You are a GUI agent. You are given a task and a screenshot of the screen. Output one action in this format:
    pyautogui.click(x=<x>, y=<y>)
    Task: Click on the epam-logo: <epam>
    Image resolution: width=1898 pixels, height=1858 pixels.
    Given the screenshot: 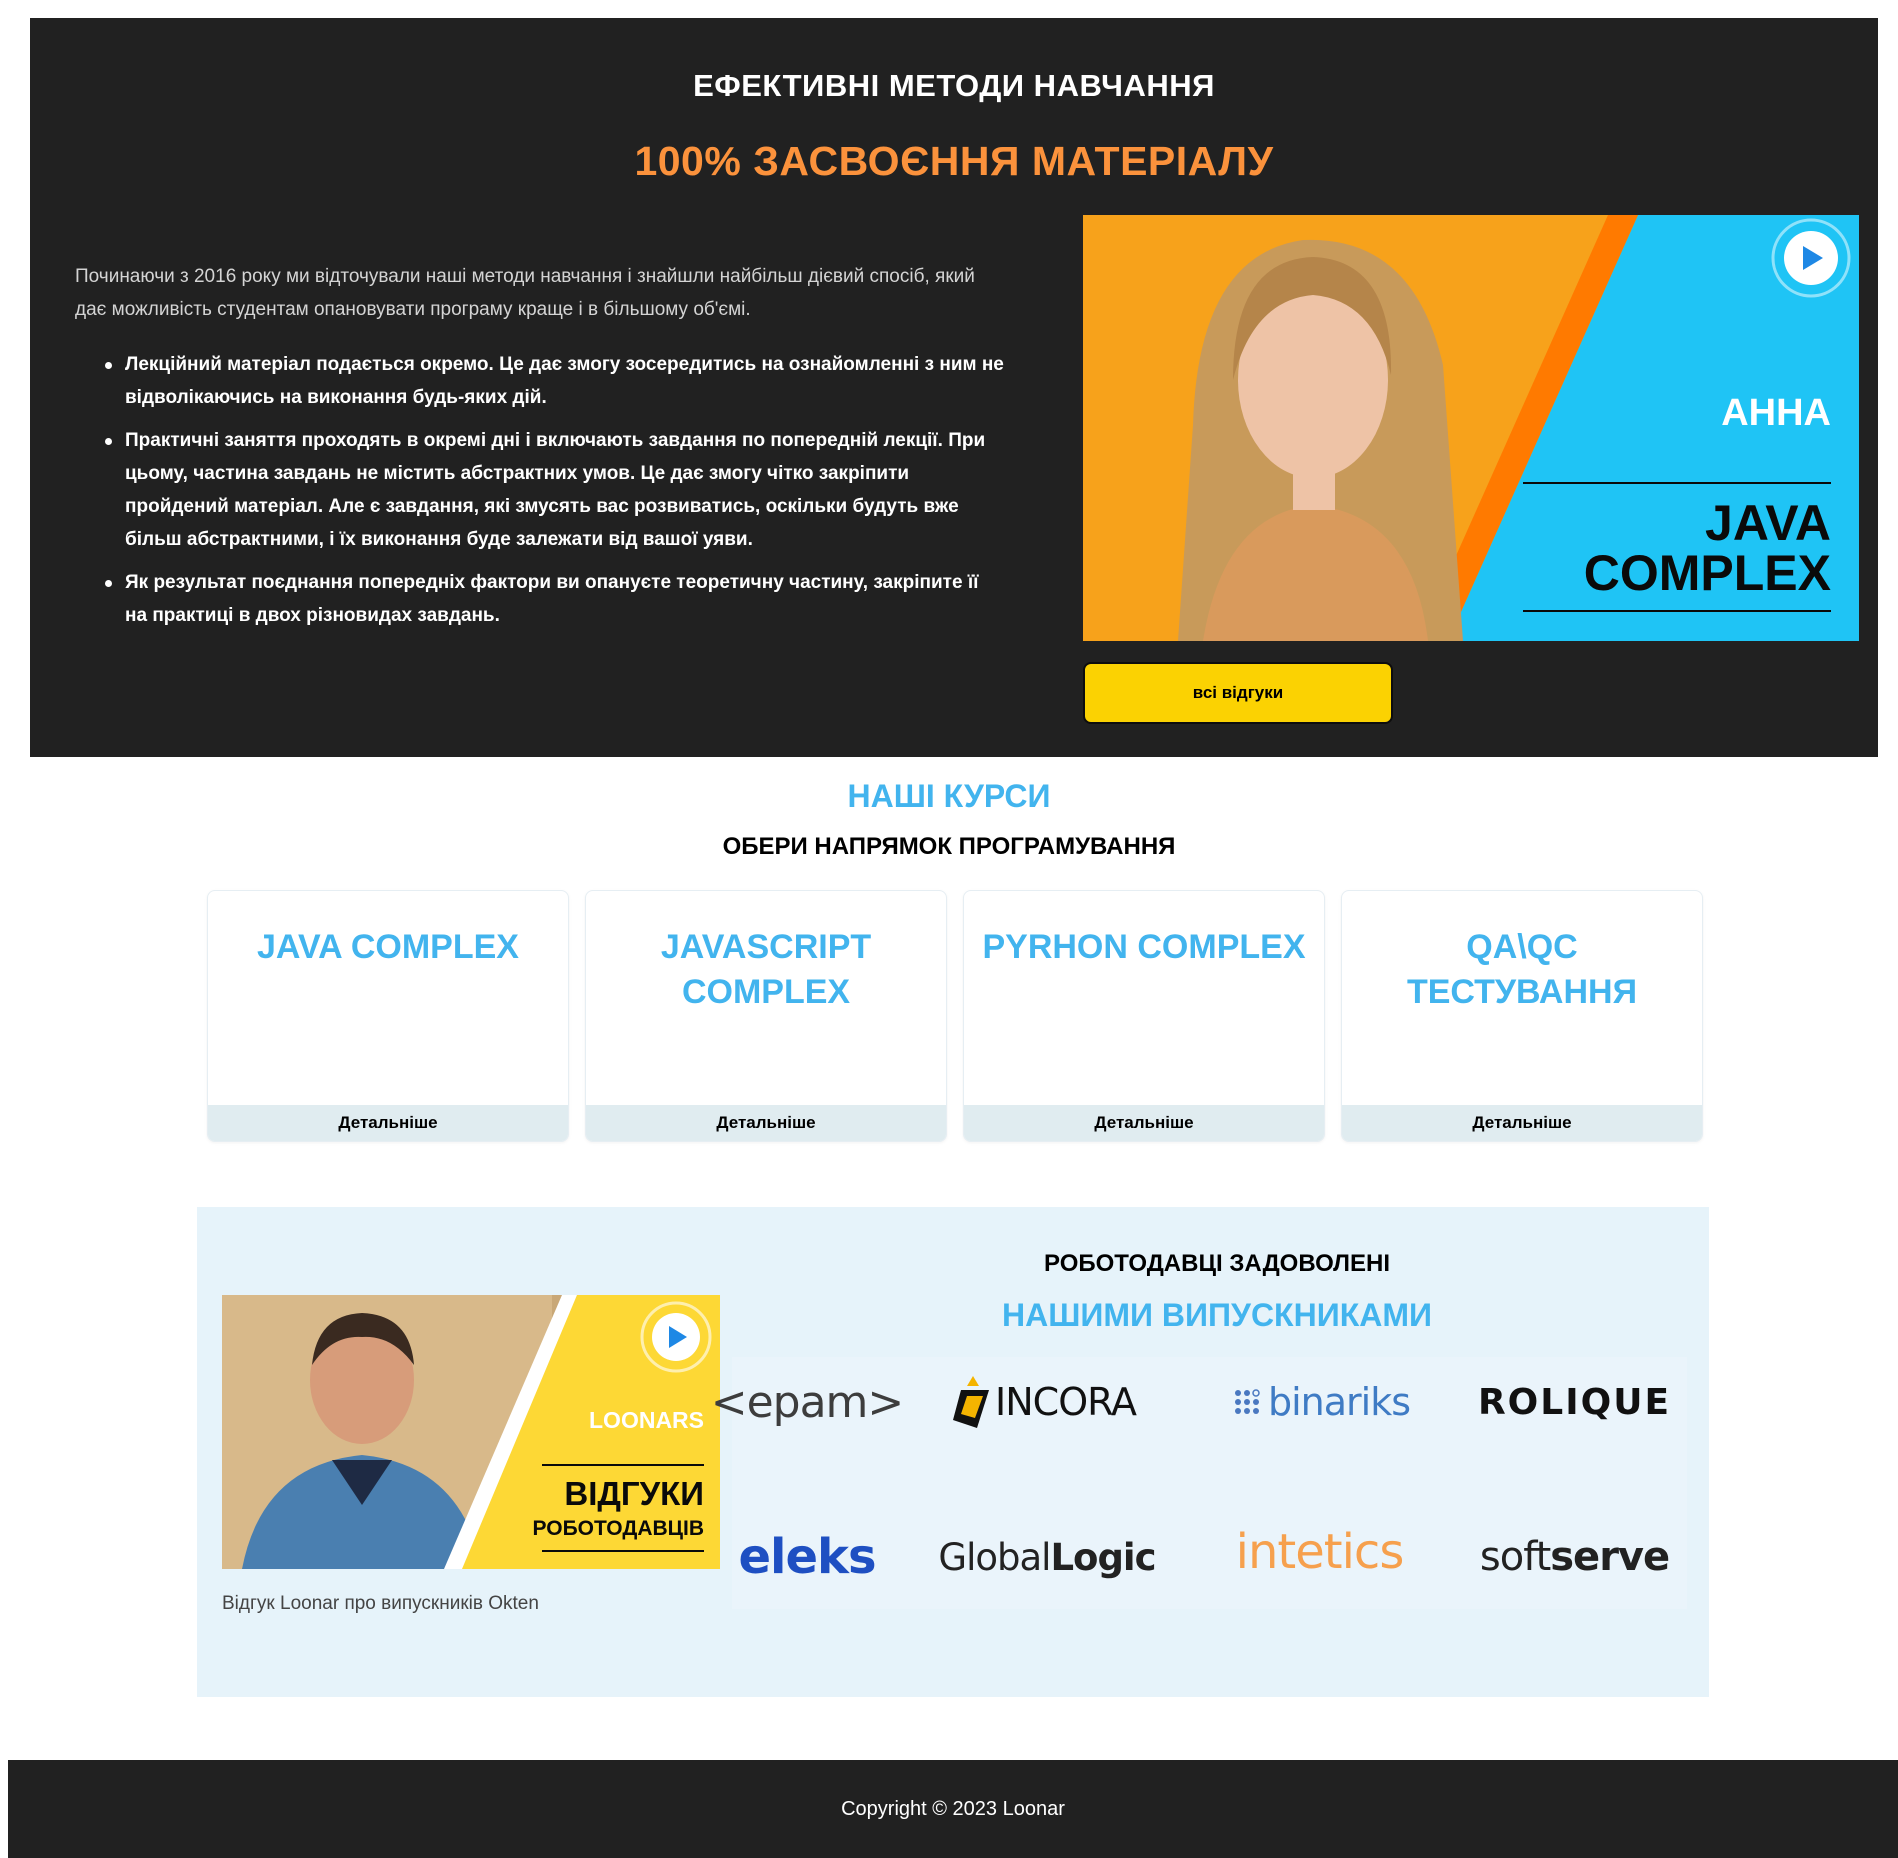 What is the action you would take?
    pyautogui.click(x=808, y=1402)
    